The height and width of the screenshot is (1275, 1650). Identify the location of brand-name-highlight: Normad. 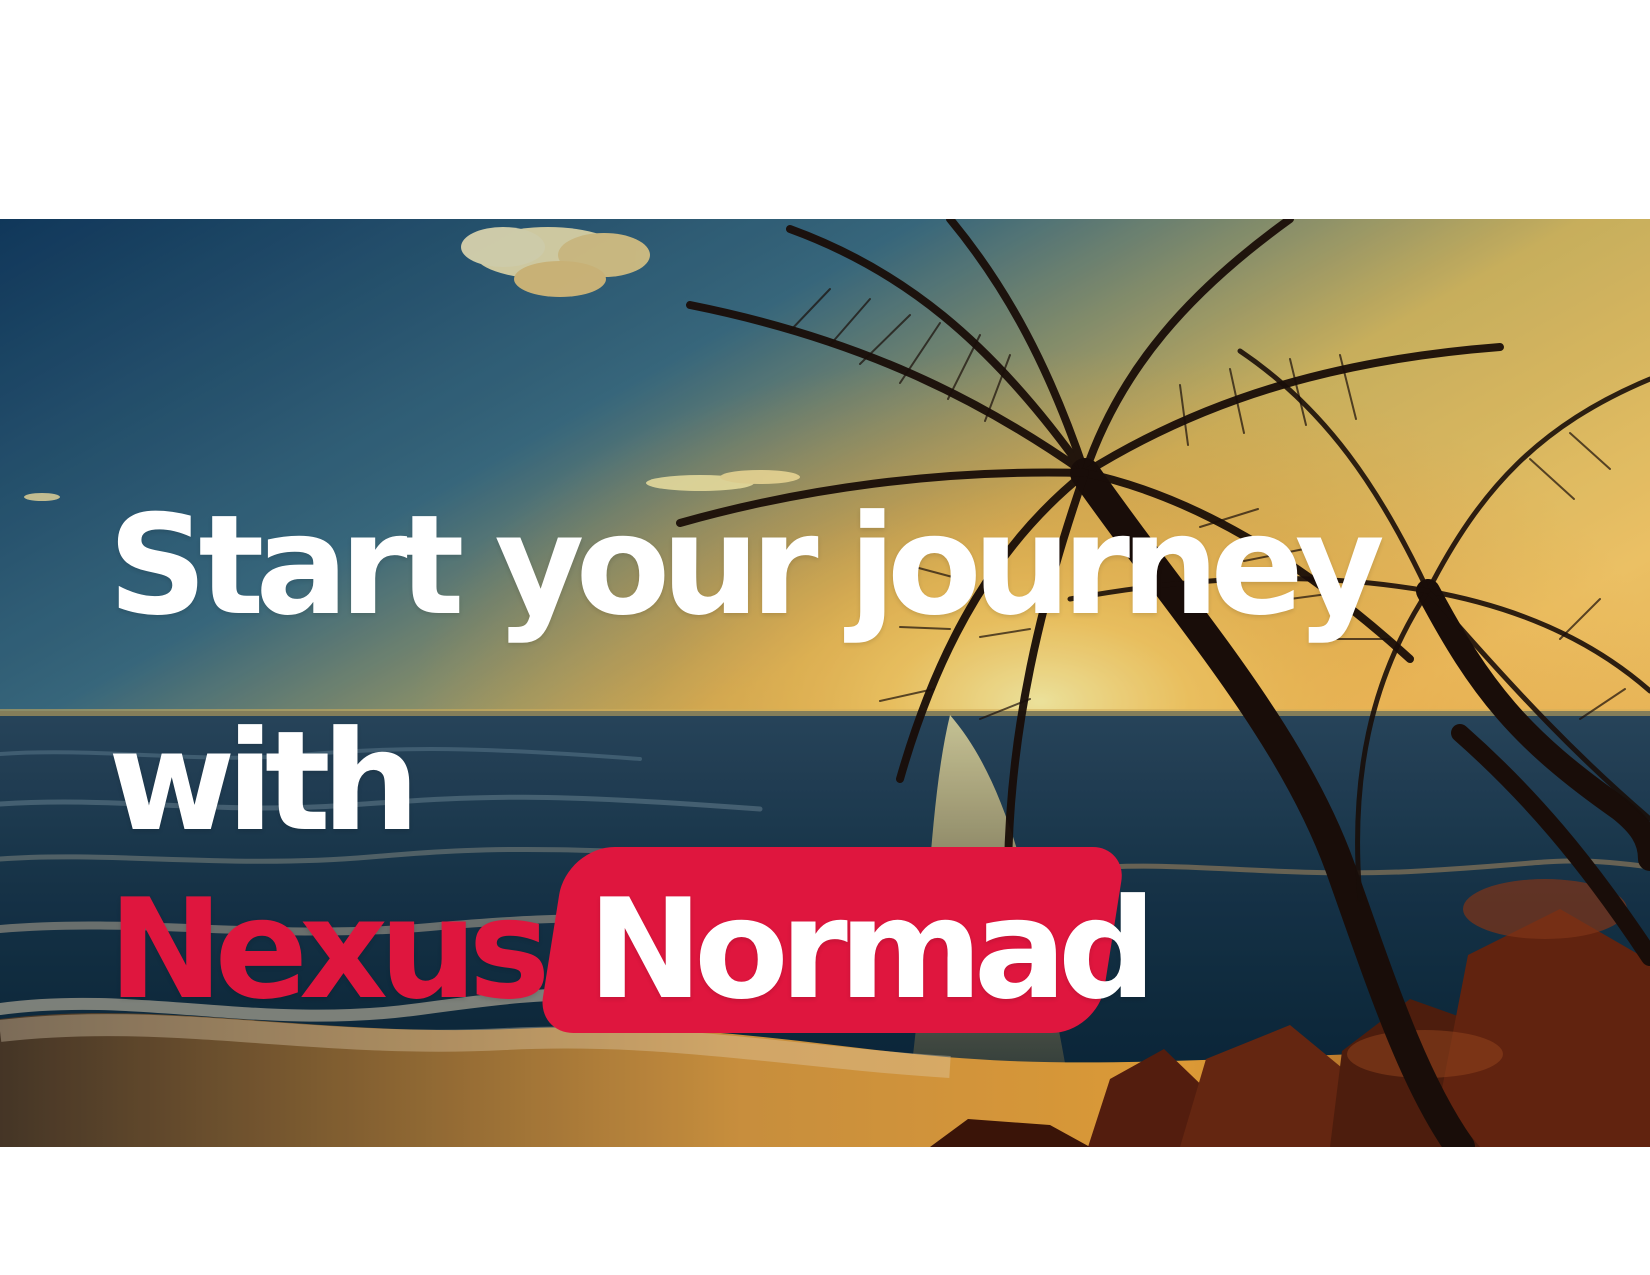
(888, 940).